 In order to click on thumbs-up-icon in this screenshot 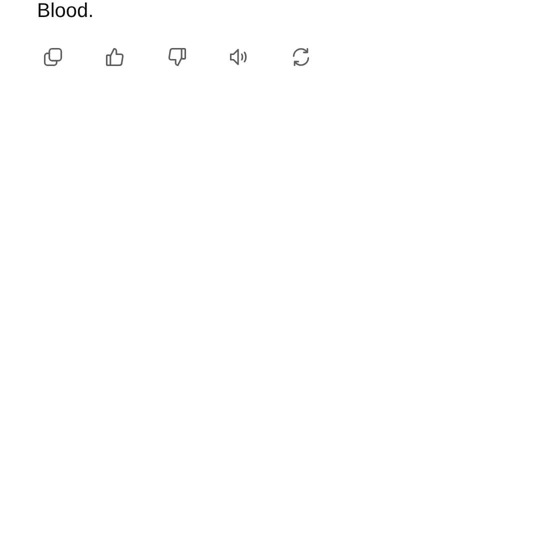, I will do `click(115, 57)`.